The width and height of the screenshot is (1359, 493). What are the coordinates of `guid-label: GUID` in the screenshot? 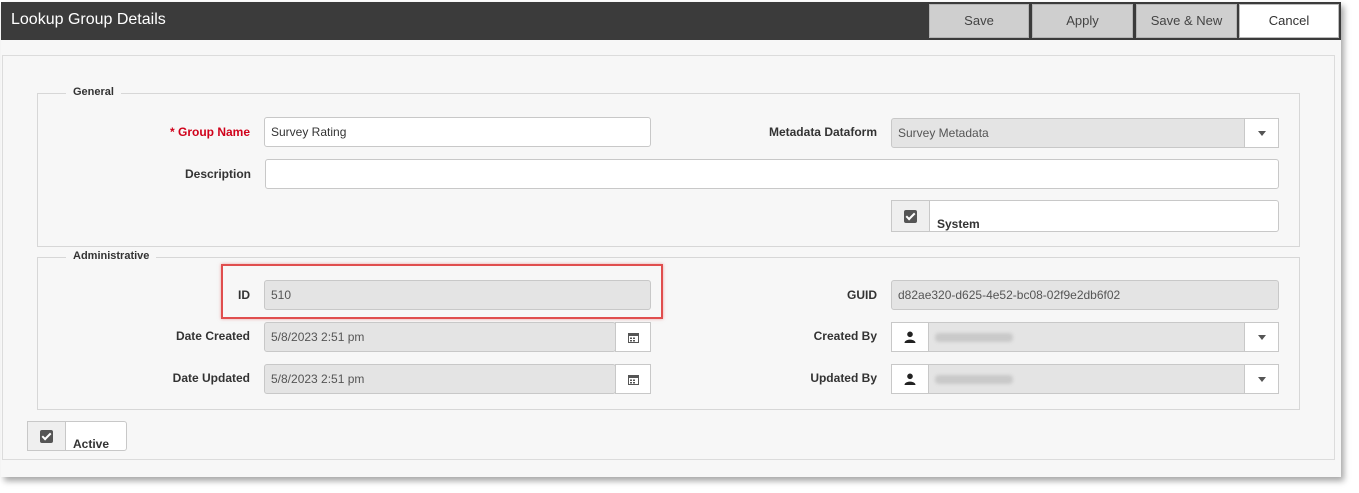 It's located at (862, 295).